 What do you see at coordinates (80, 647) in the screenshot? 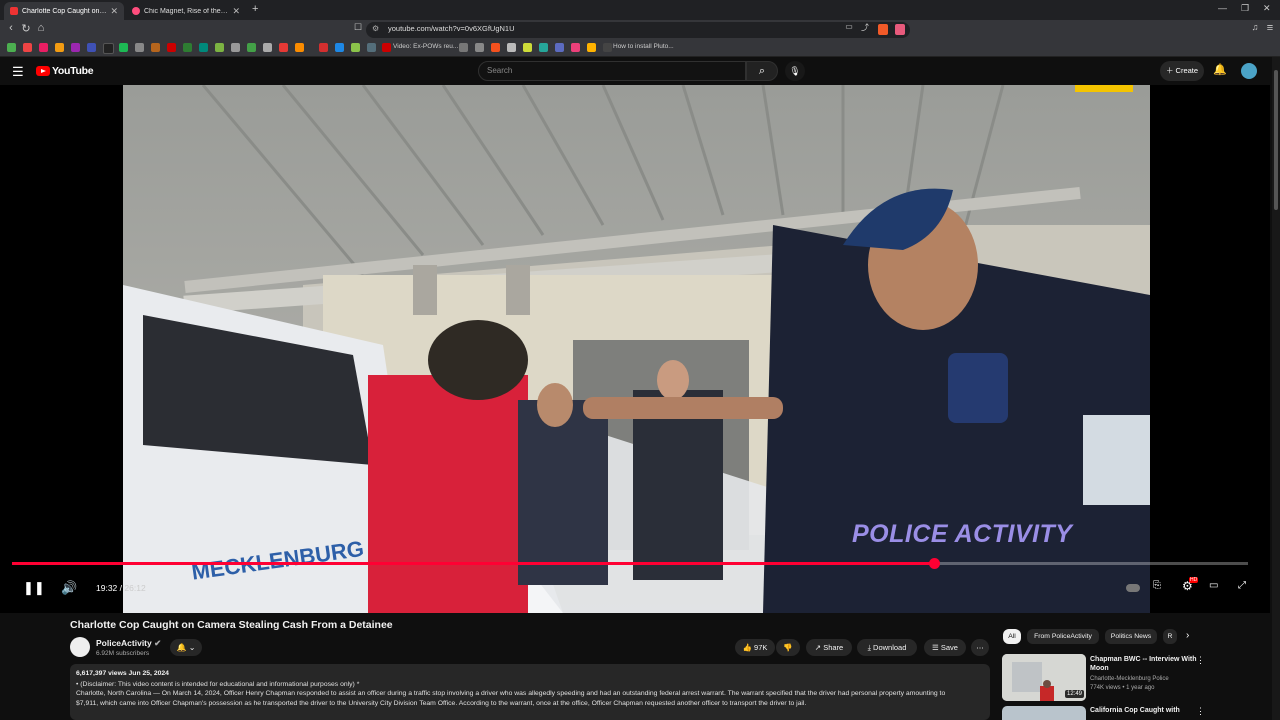
I see `channel-avatar` at bounding box center [80, 647].